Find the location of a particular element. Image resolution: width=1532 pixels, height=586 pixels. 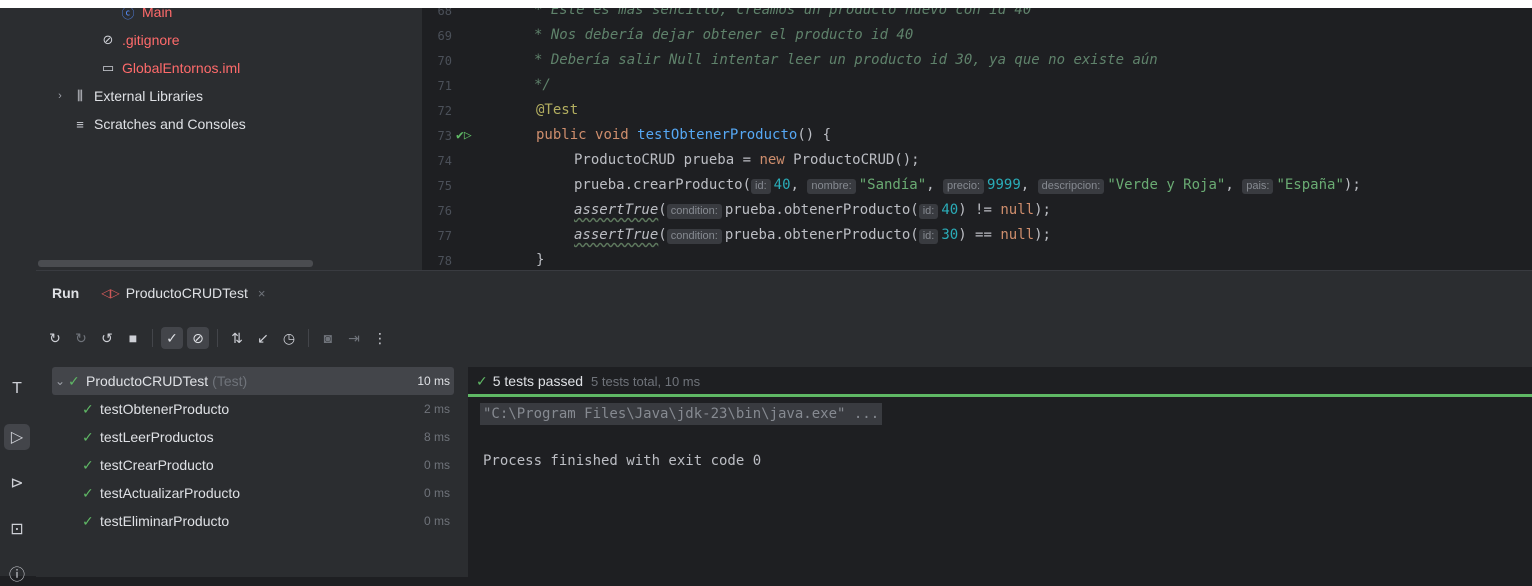

rerun-failed-icon: ↻ is located at coordinates (81, 338).